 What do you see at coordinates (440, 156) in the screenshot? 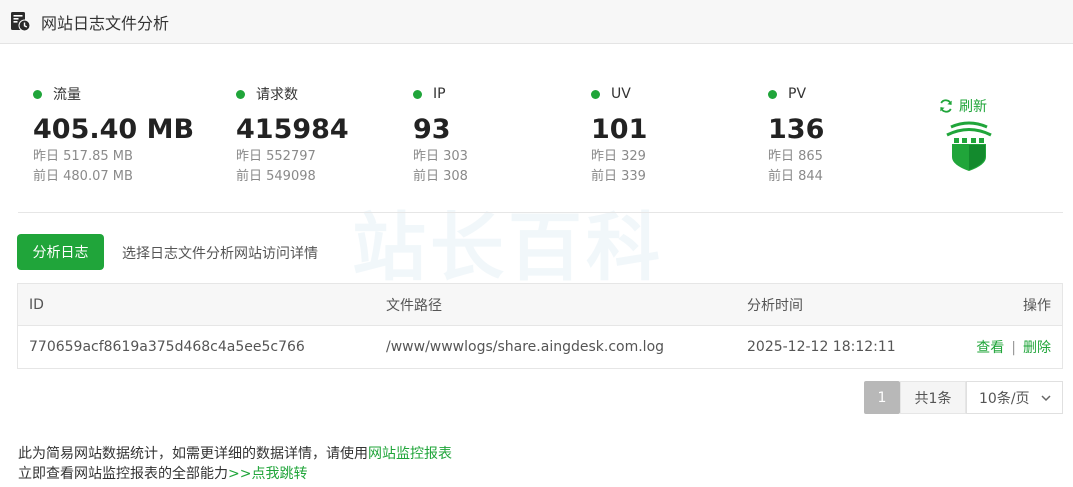
I see `stat-yesterday: 昨日 303` at bounding box center [440, 156].